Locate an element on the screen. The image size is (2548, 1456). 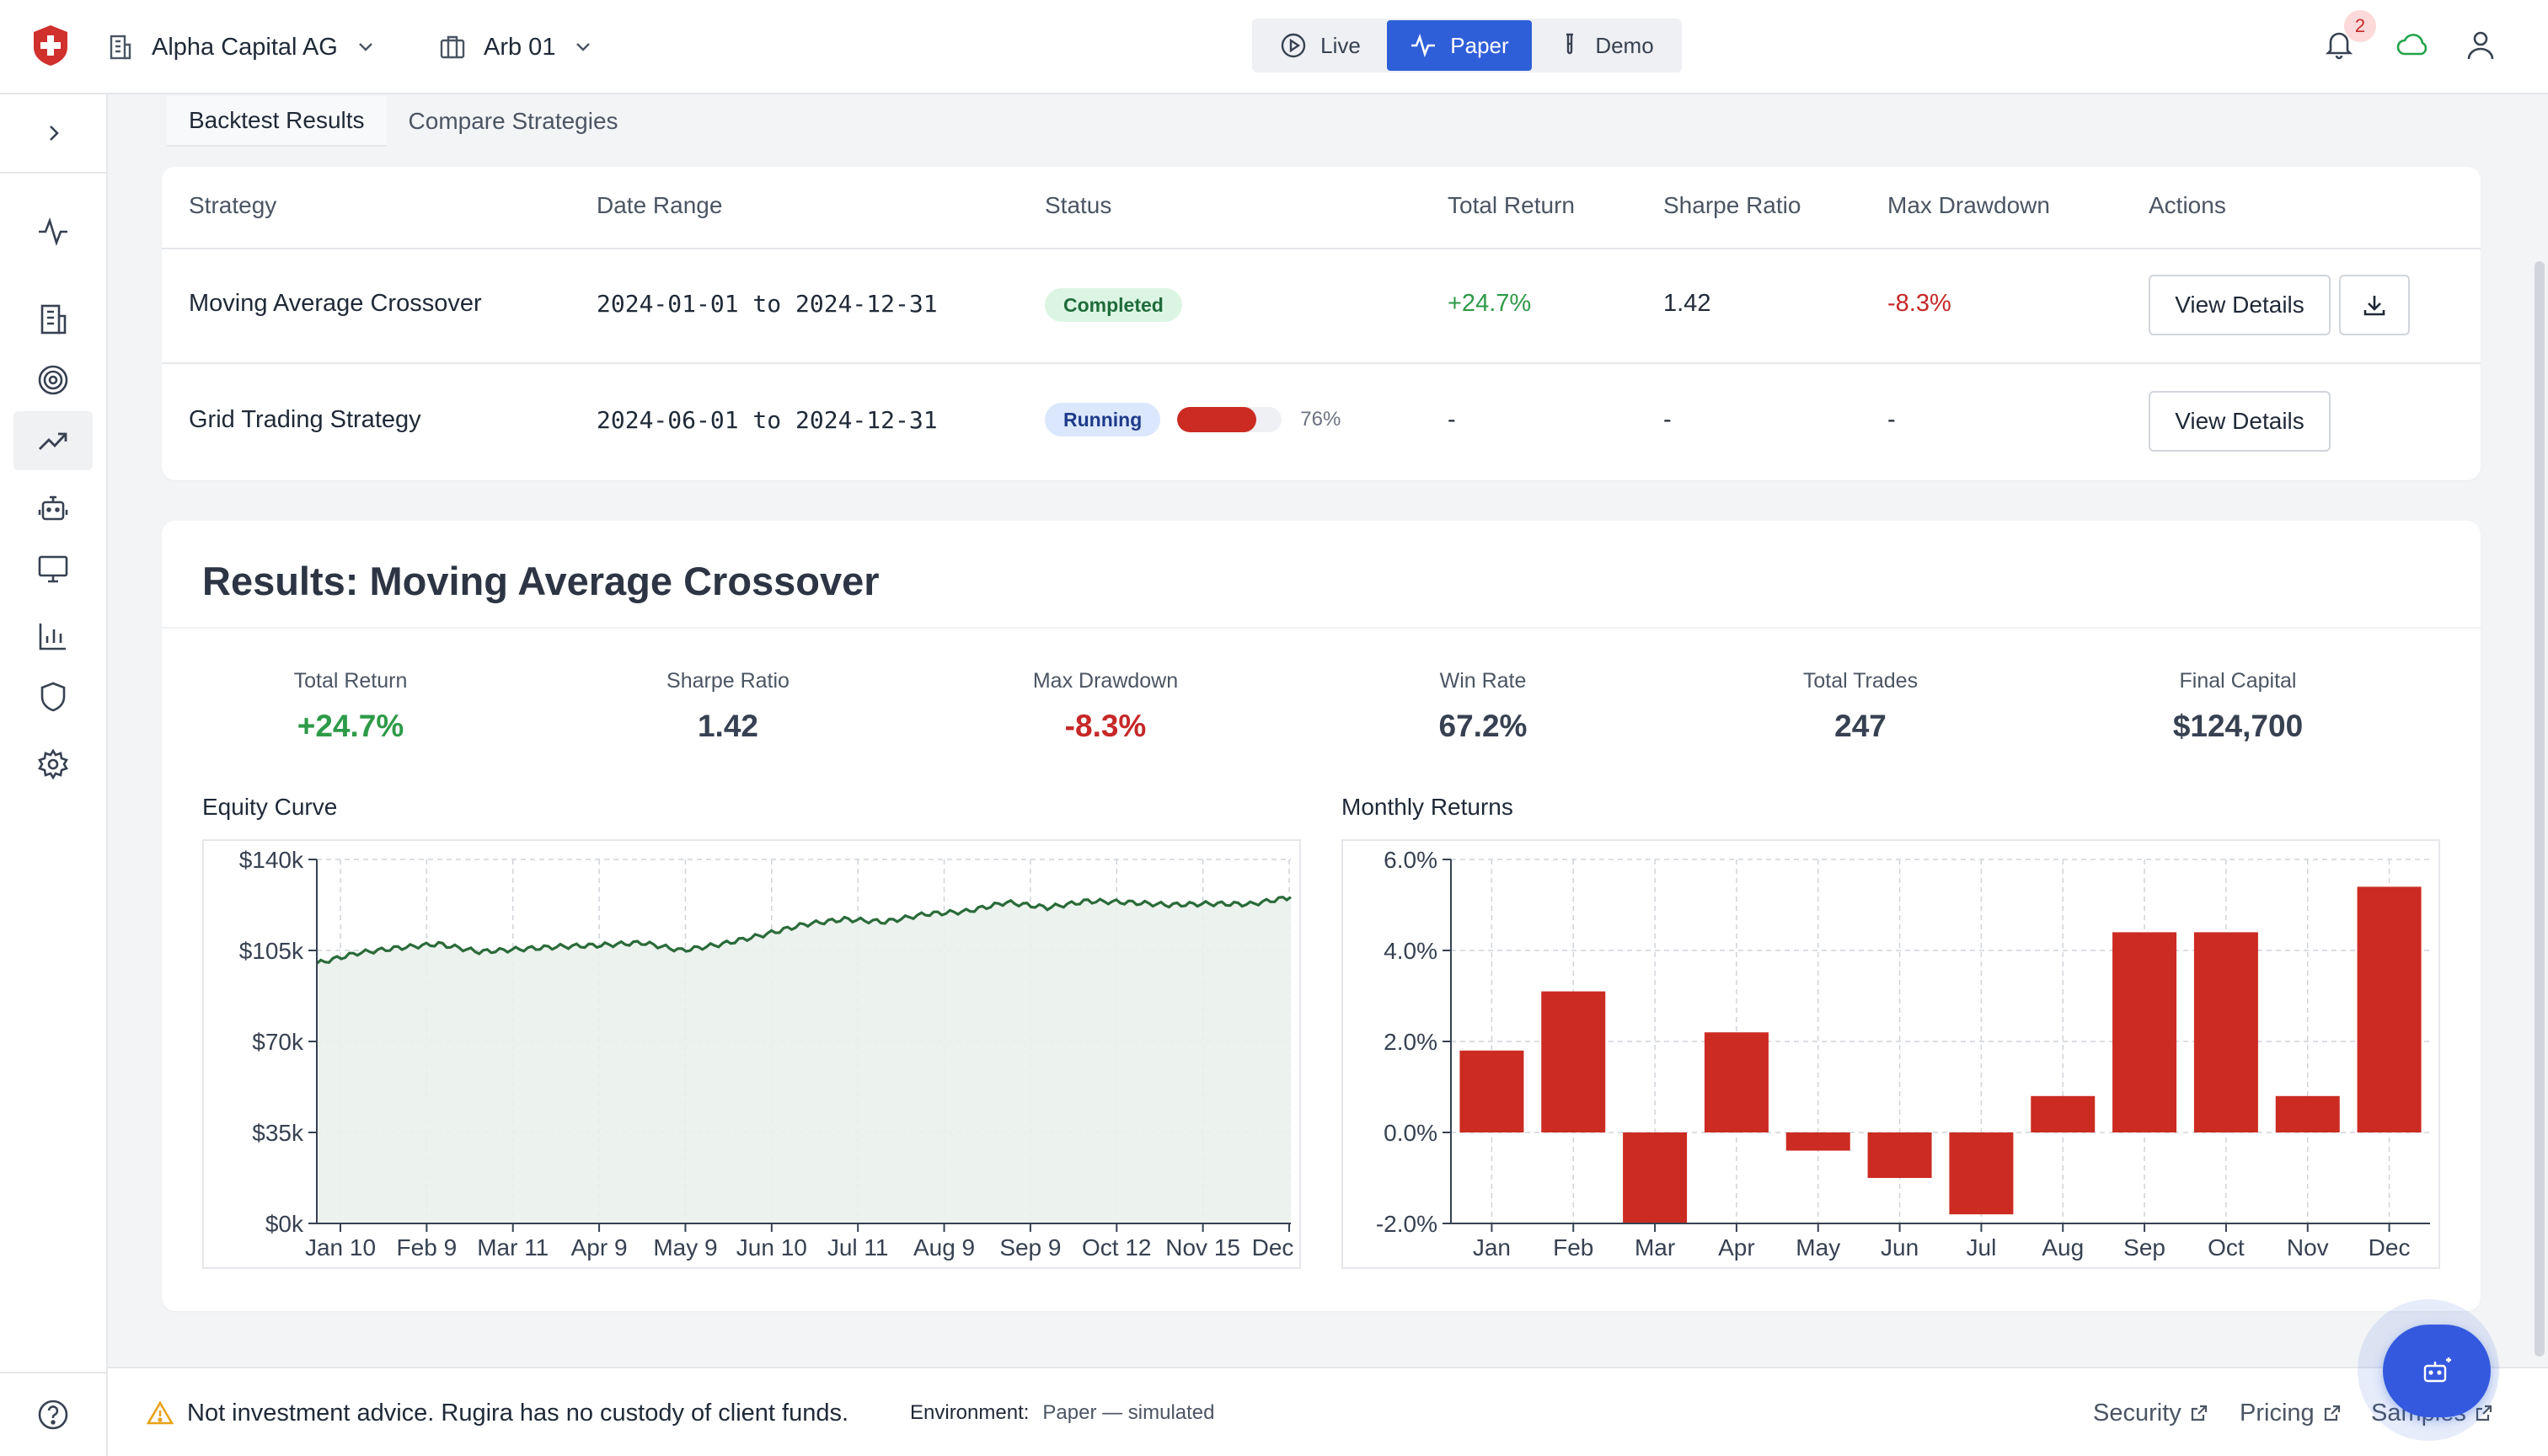
tab-backtest-results: Backtest Results is located at coordinates (277, 121).